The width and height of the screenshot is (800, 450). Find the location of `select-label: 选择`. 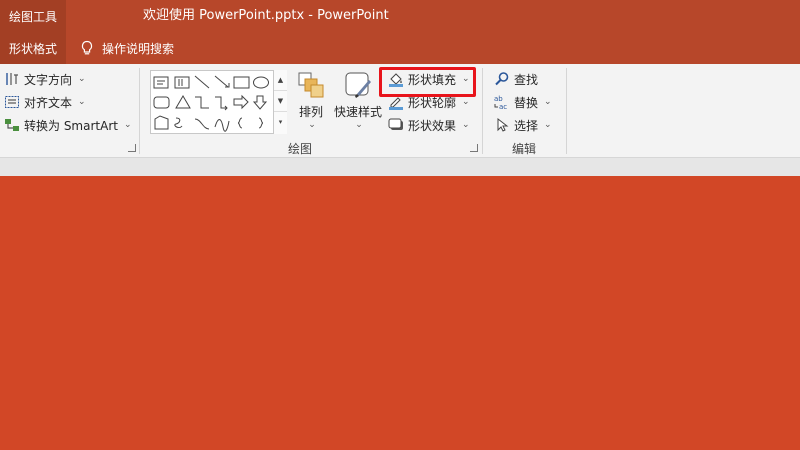

select-label: 选择 is located at coordinates (526, 125).